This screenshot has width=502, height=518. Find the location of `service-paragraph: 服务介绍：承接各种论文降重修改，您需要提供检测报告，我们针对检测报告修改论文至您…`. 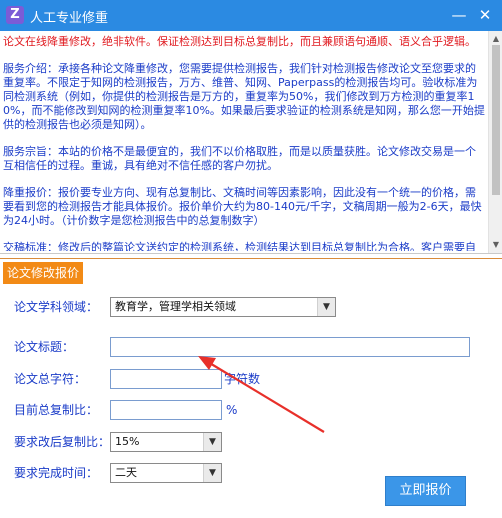

service-paragraph: 服务介绍：承接各种论文降重修改，您需要提供检测报告，我们针对检测报告修改论文至您… is located at coordinates (244, 96).